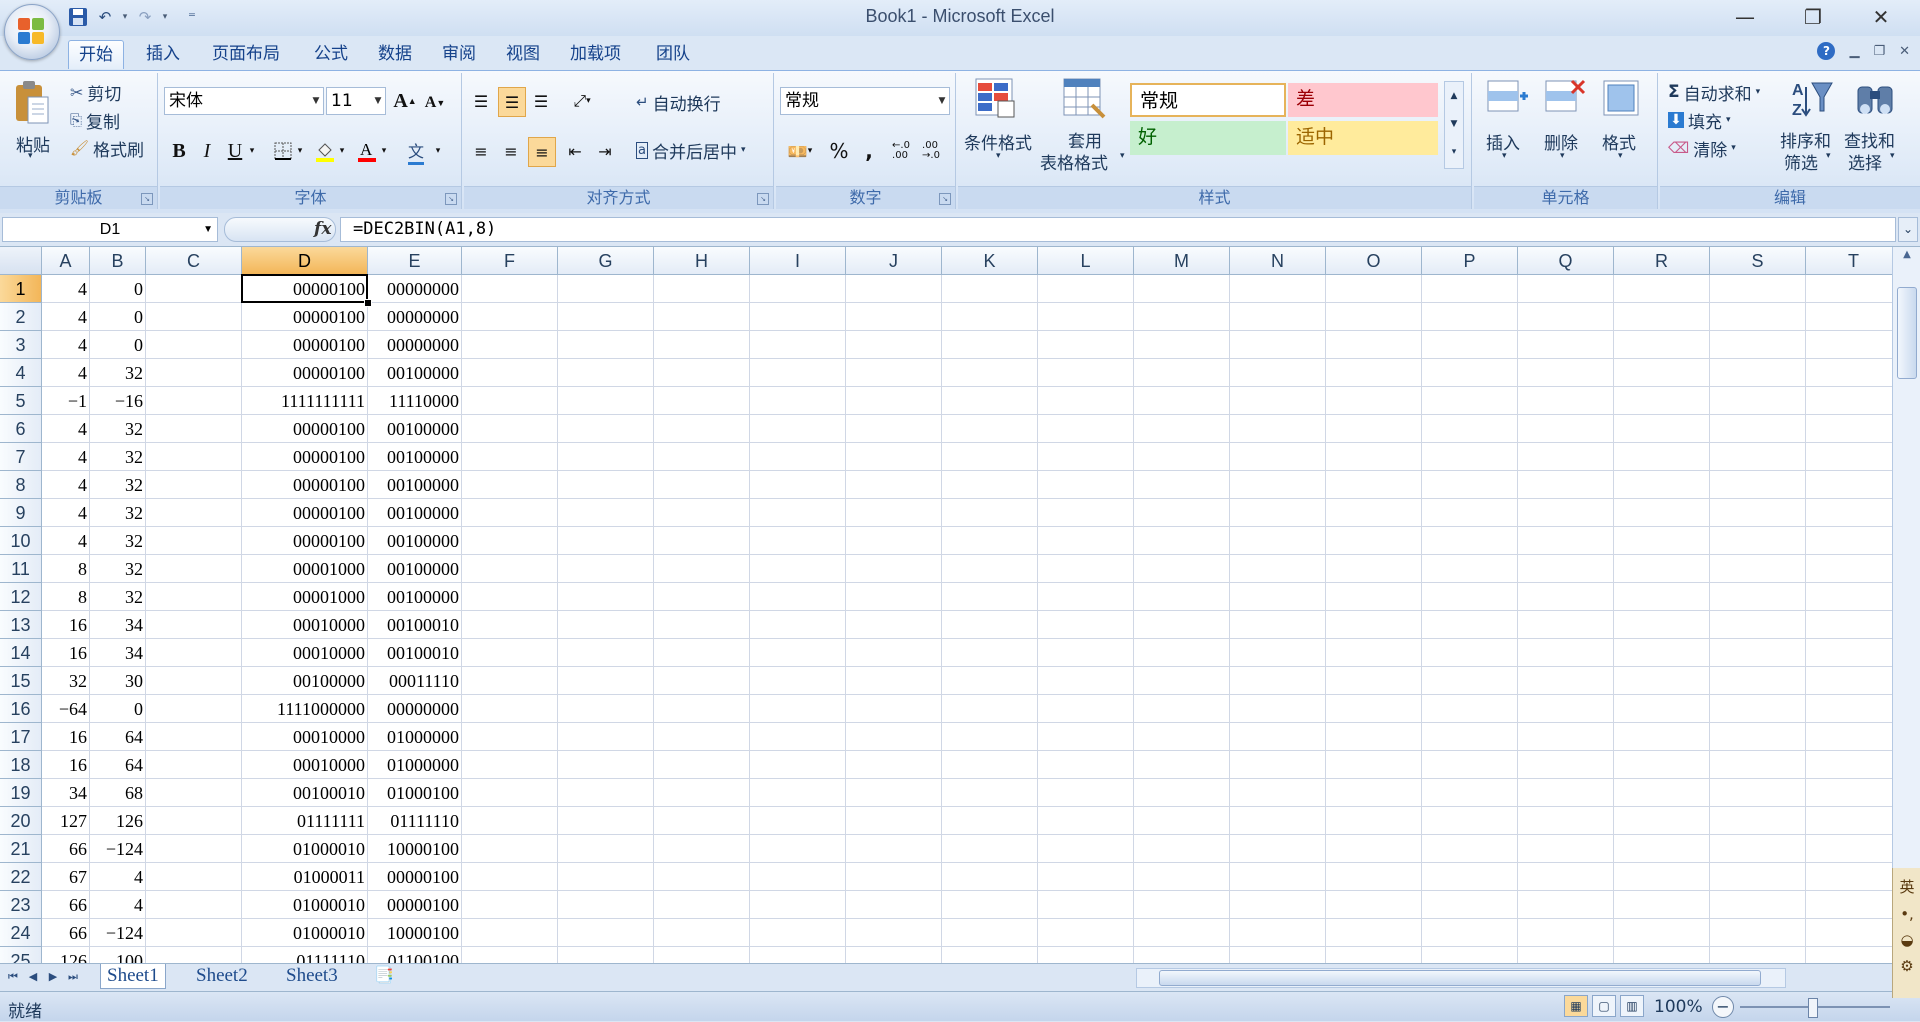 The width and height of the screenshot is (1920, 1022). Describe the element at coordinates (356, 101) in the screenshot. I see `font-size-combo: 11 ▼` at that location.